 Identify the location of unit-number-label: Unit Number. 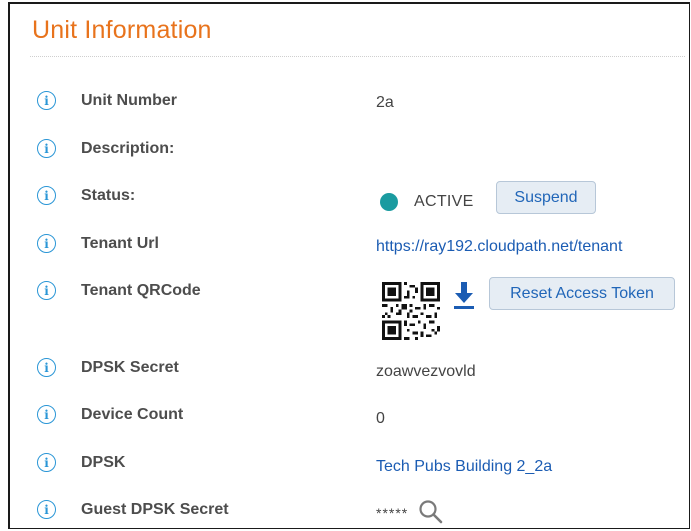
(129, 100).